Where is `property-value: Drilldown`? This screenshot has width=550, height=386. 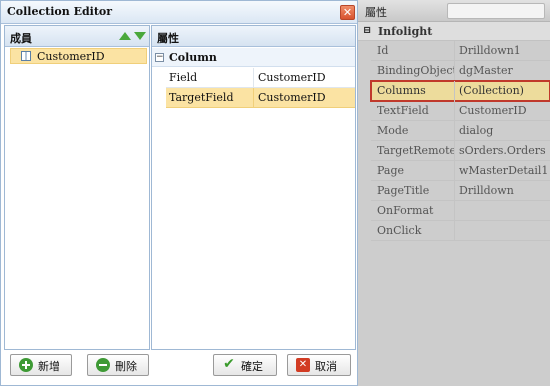
property-value: Drilldown is located at coordinates (502, 191).